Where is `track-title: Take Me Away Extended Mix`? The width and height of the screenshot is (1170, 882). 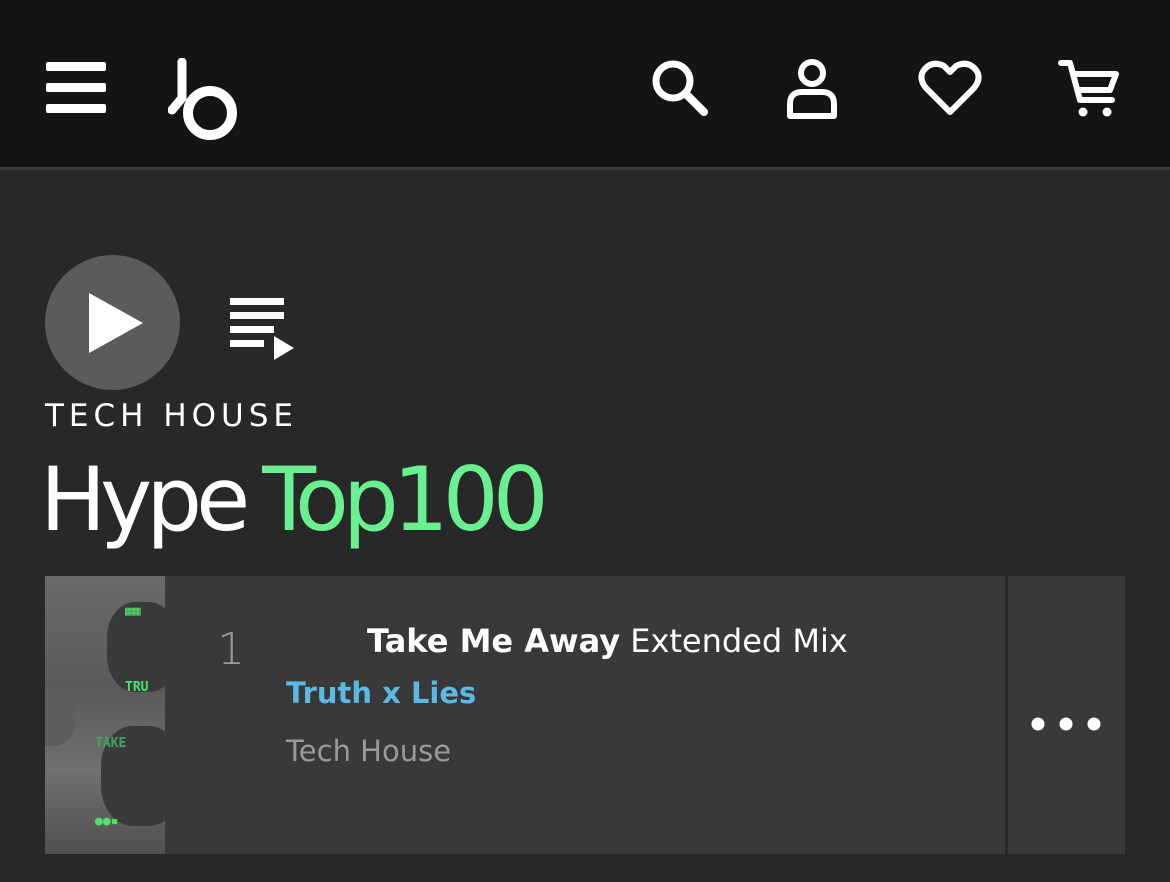 track-title: Take Me Away Extended Mix is located at coordinates (607, 641).